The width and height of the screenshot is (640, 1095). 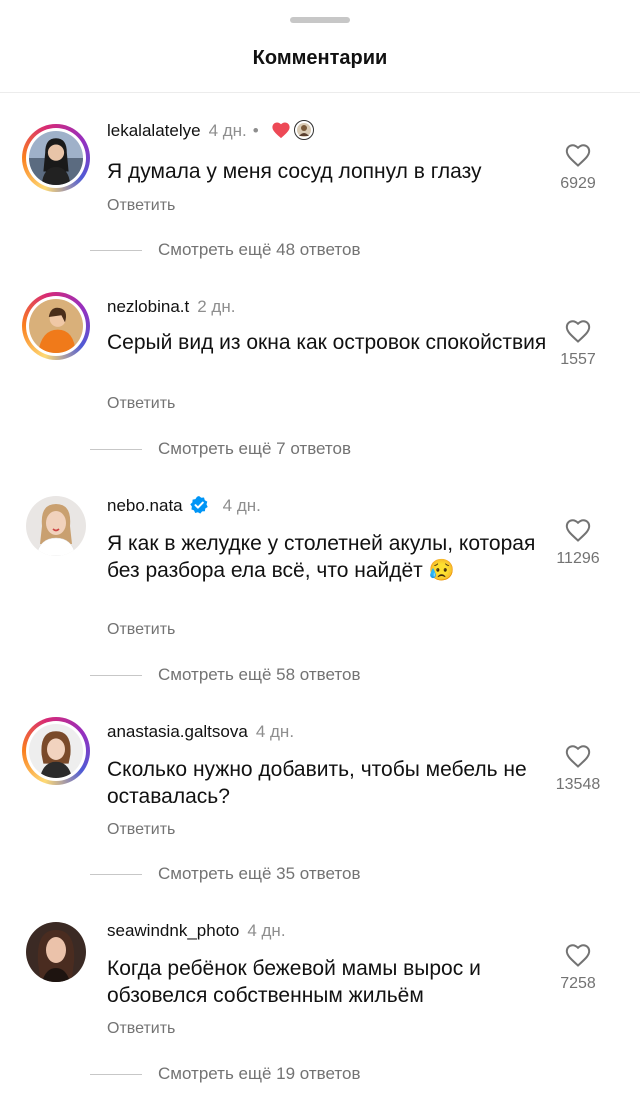 I want to click on username: lekalalatelye, so click(x=154, y=130).